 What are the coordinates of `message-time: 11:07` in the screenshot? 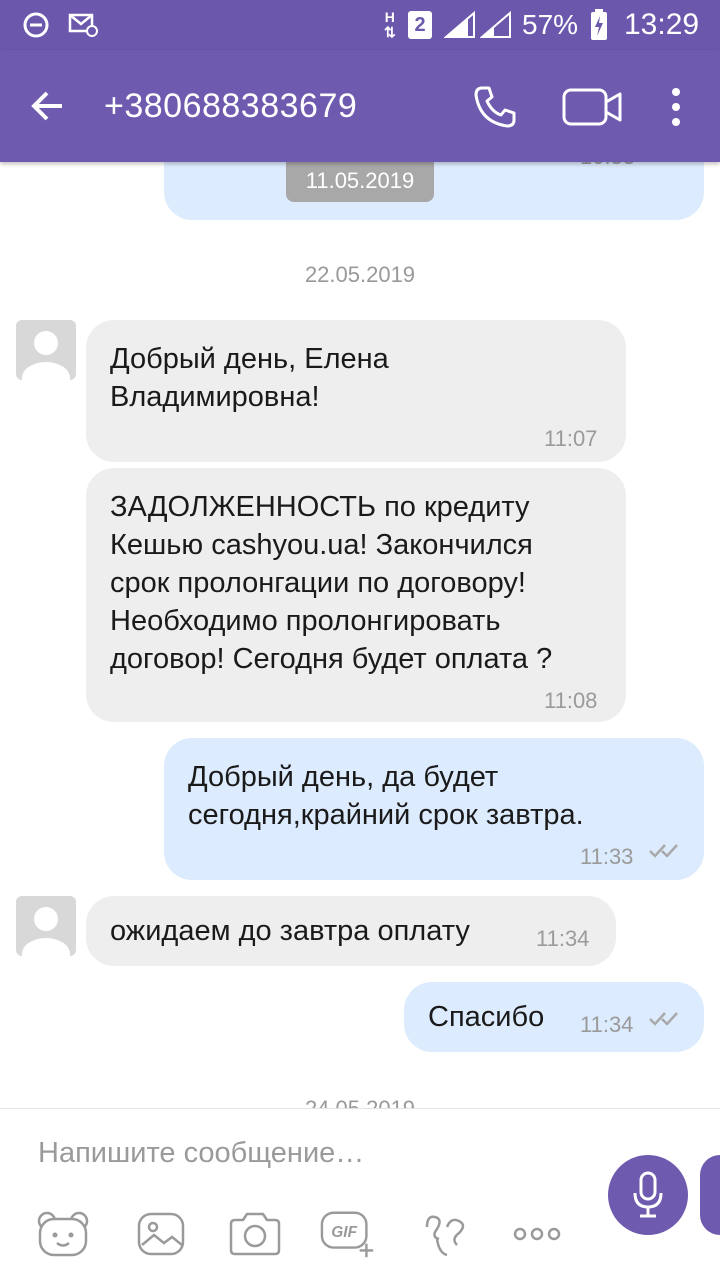 It's located at (571, 438).